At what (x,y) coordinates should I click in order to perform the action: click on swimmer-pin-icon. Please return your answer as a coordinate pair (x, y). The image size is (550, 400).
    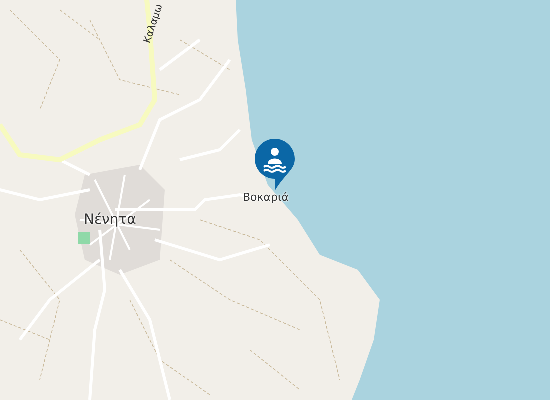
    Looking at the image, I should click on (275, 165).